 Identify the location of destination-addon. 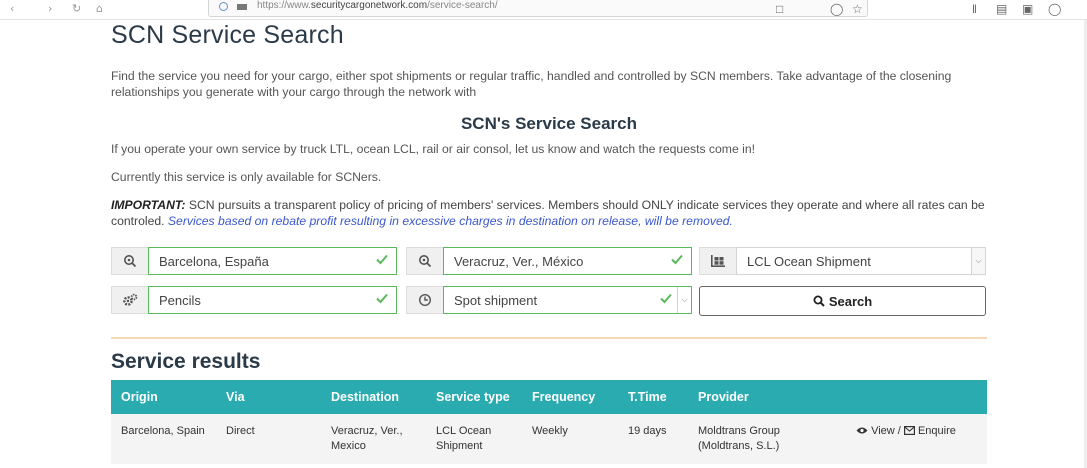
(424, 261).